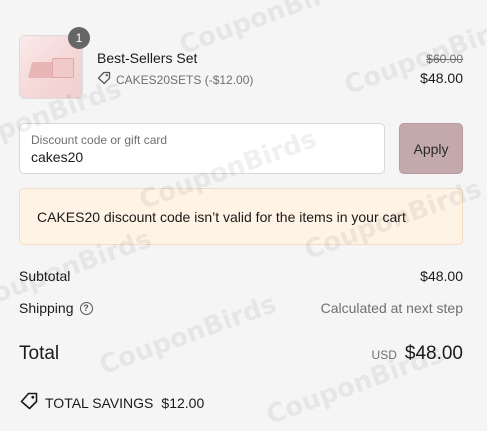 The image size is (487, 431). I want to click on apply-button: Apply, so click(431, 148).